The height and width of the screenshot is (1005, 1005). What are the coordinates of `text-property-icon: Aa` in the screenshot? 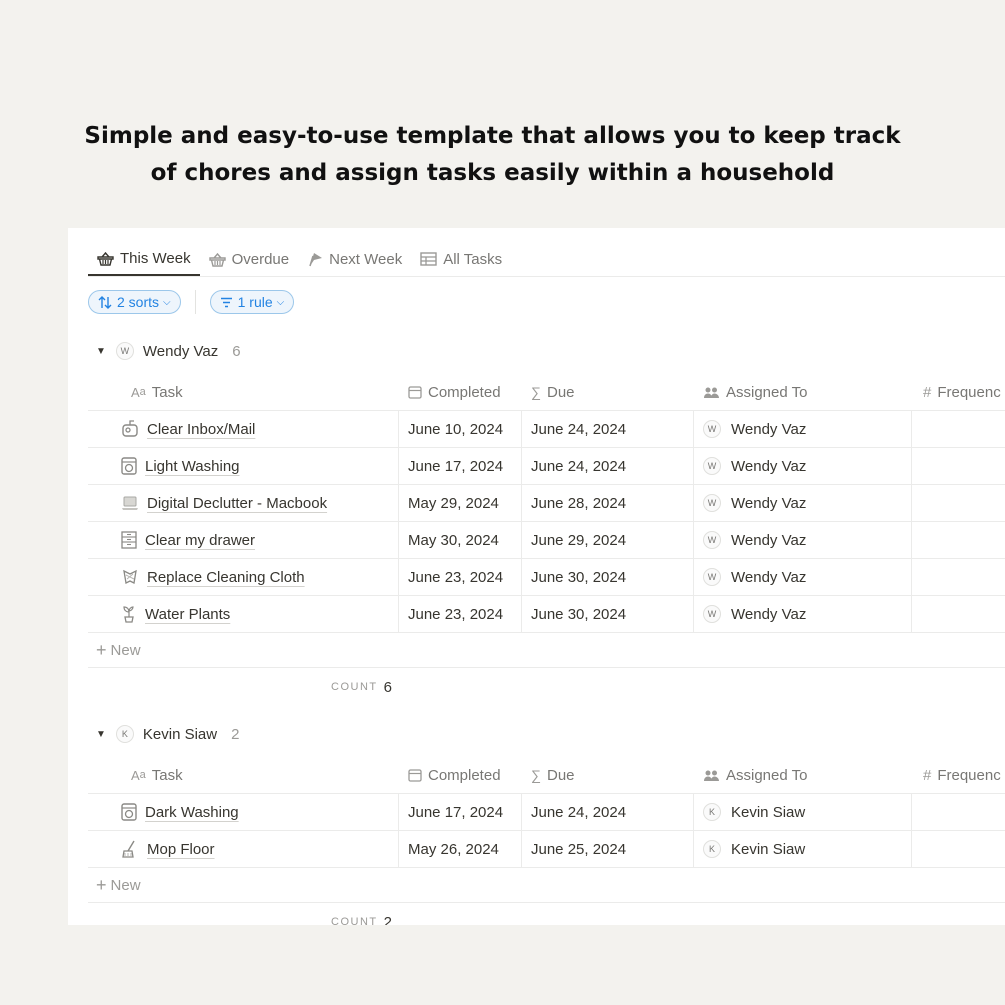 It's located at (138, 392).